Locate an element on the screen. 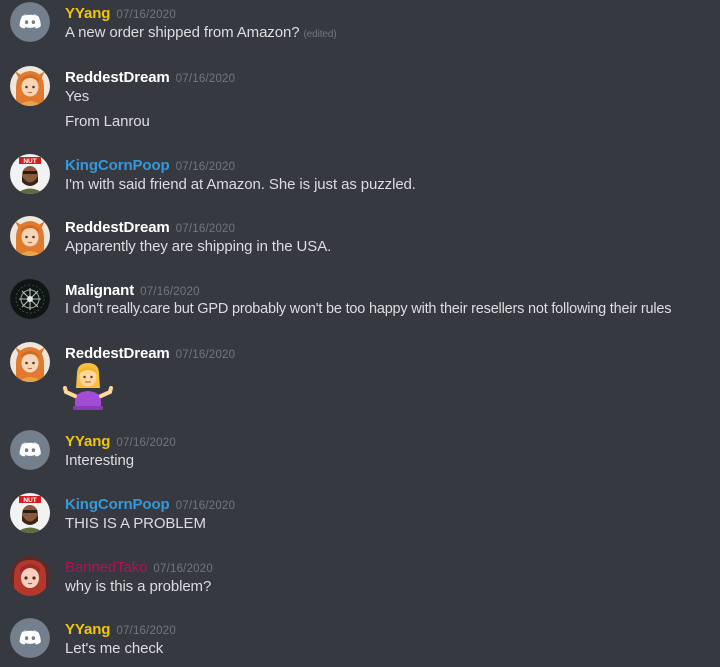 The image size is (720, 667). message-text: why is this a problem? is located at coordinates (138, 586).